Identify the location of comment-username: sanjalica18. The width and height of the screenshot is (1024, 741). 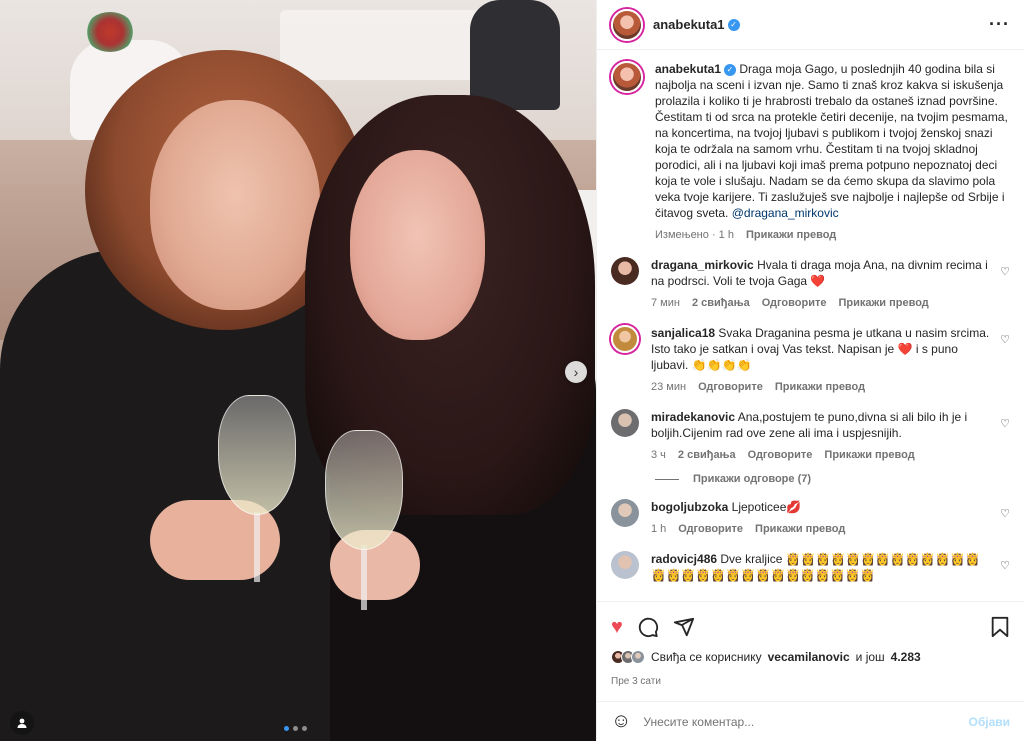
(683, 333).